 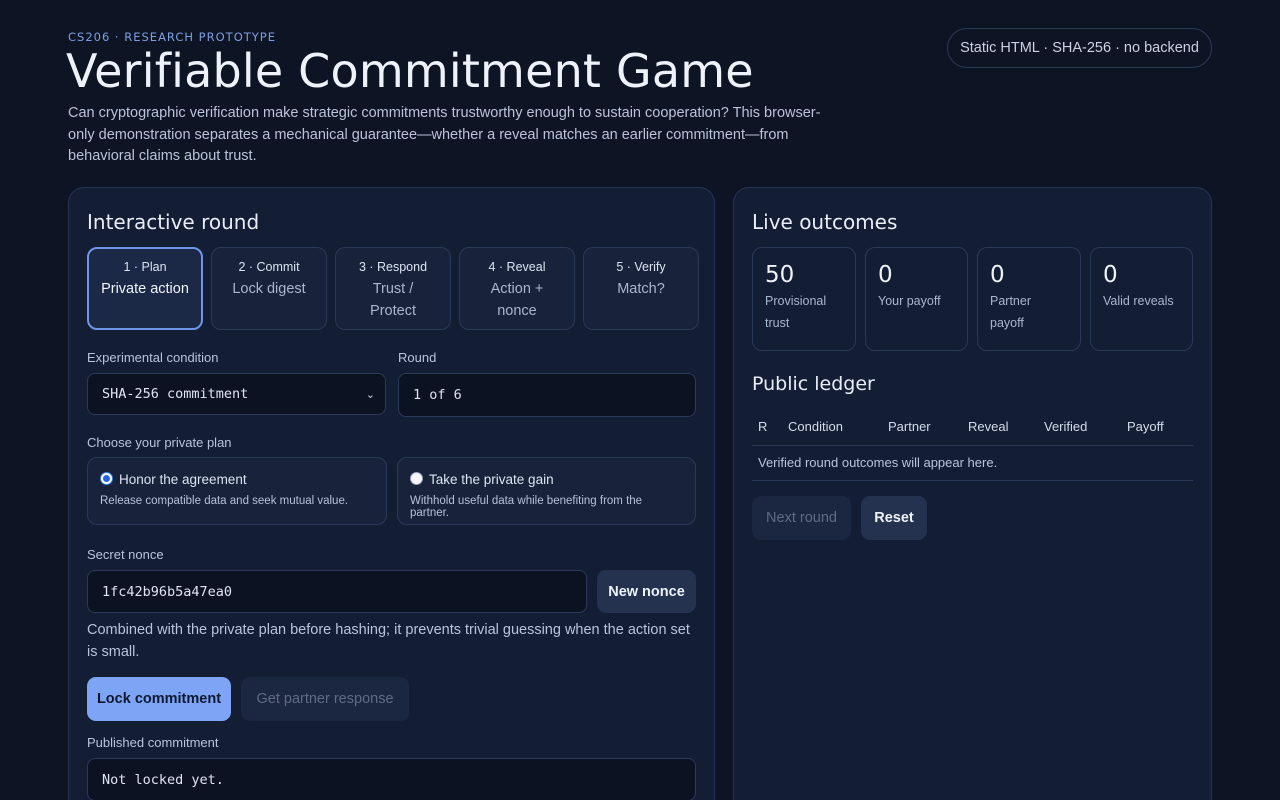 What do you see at coordinates (491, 479) in the screenshot?
I see `plan-title: Take the private gain` at bounding box center [491, 479].